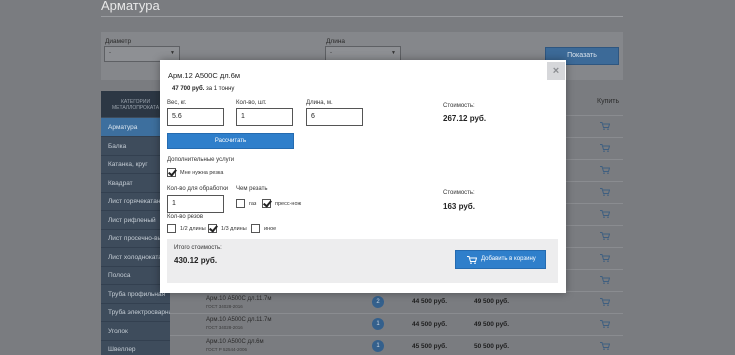 The height and width of the screenshot is (355, 735). I want to click on diameter-select-value: -, so click(110, 53).